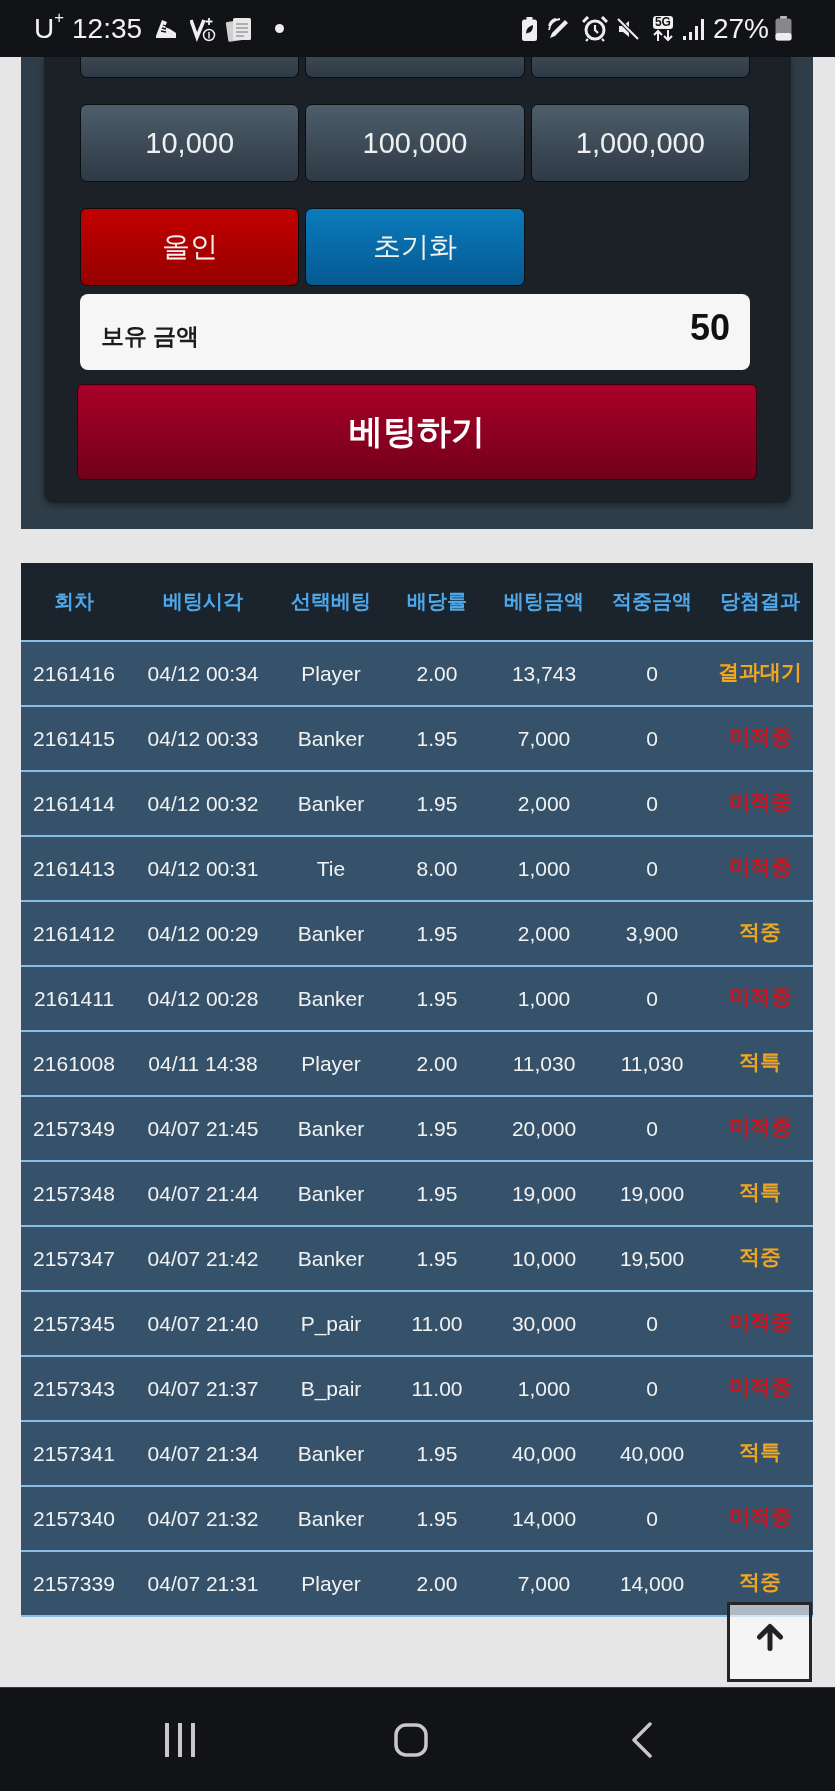  I want to click on table-cell-text: 04/07 21:45, so click(203, 1128).